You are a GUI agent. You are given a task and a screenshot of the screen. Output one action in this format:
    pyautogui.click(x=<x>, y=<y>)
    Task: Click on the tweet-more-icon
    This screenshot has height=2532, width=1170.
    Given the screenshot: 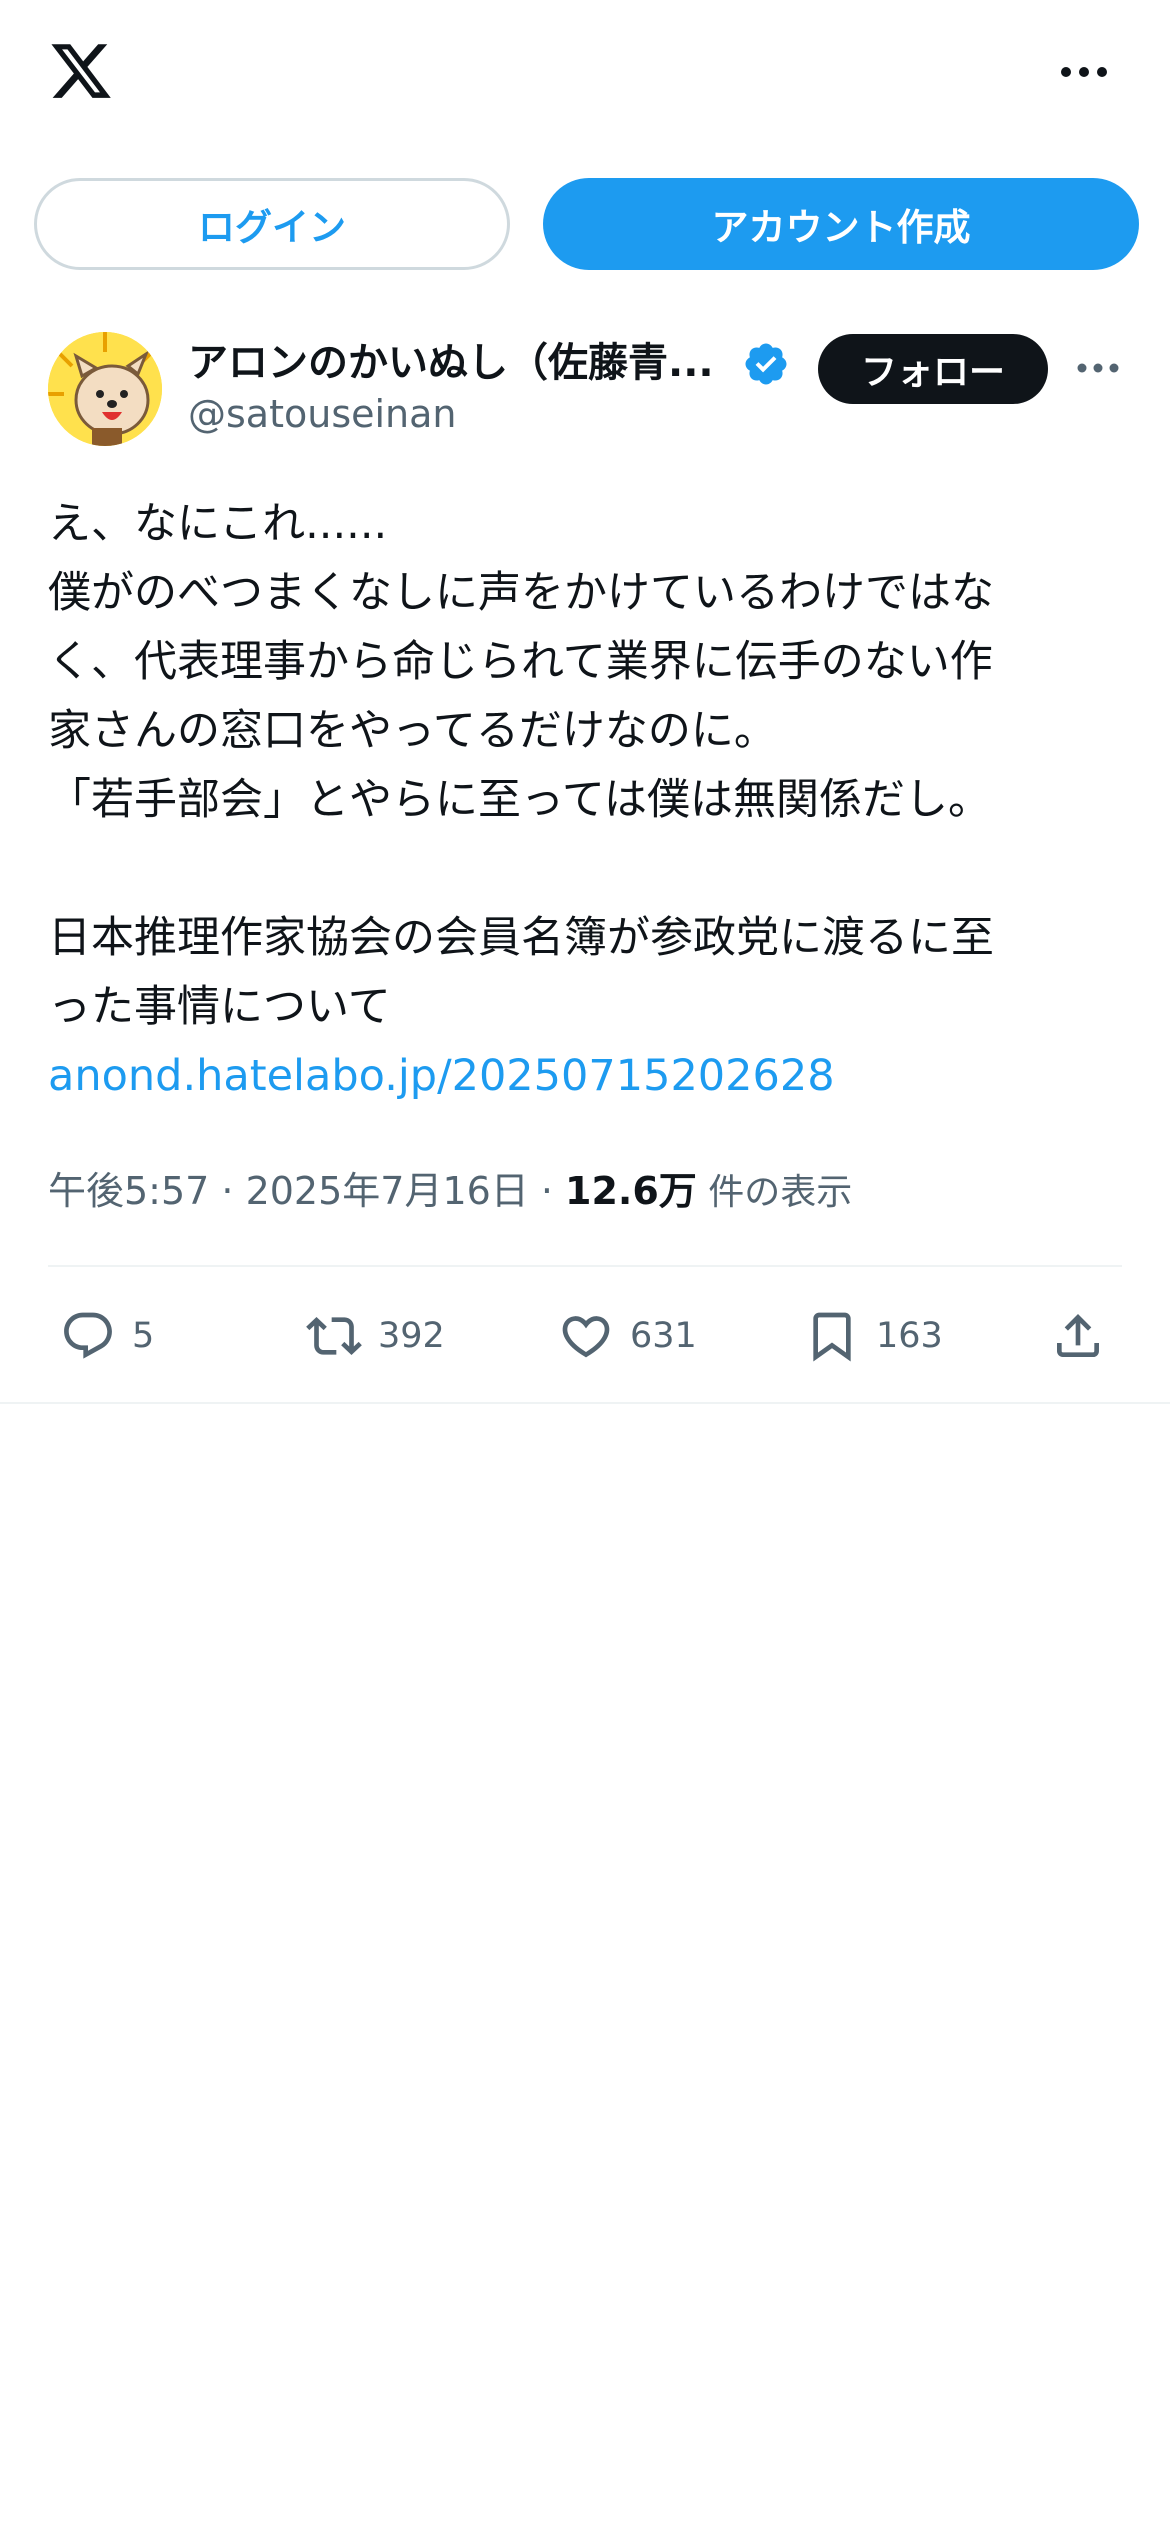 What is the action you would take?
    pyautogui.click(x=1098, y=368)
    